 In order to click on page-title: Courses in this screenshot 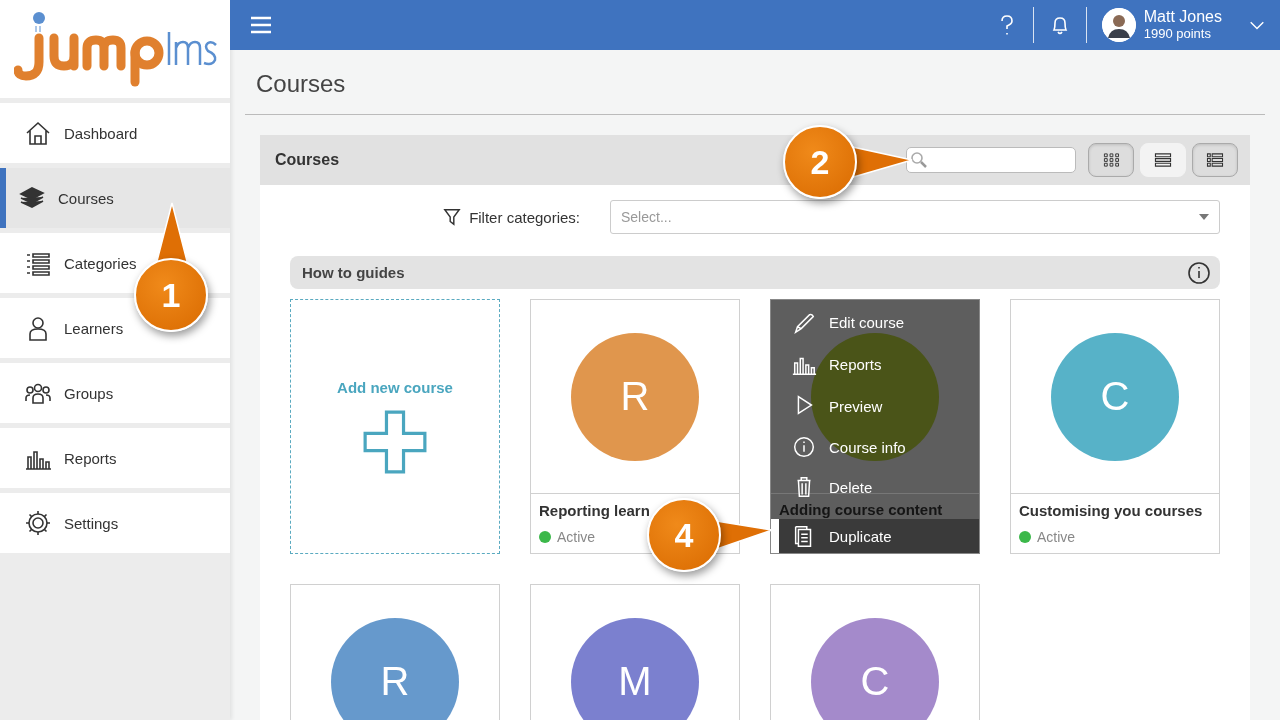, I will do `click(301, 84)`.